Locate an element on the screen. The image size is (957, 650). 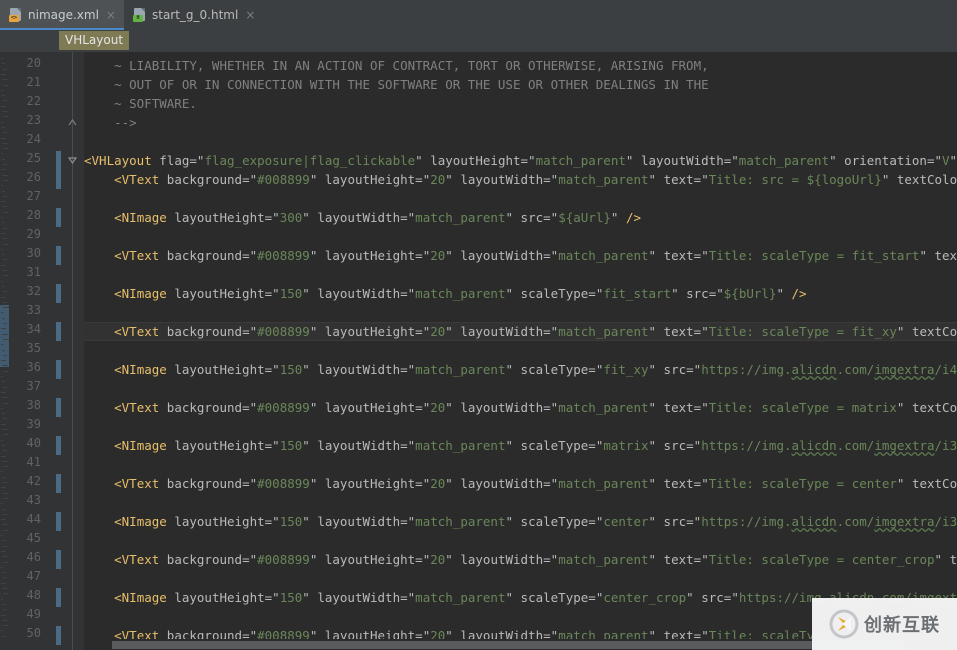
line-number: 20 is located at coordinates (33, 63).